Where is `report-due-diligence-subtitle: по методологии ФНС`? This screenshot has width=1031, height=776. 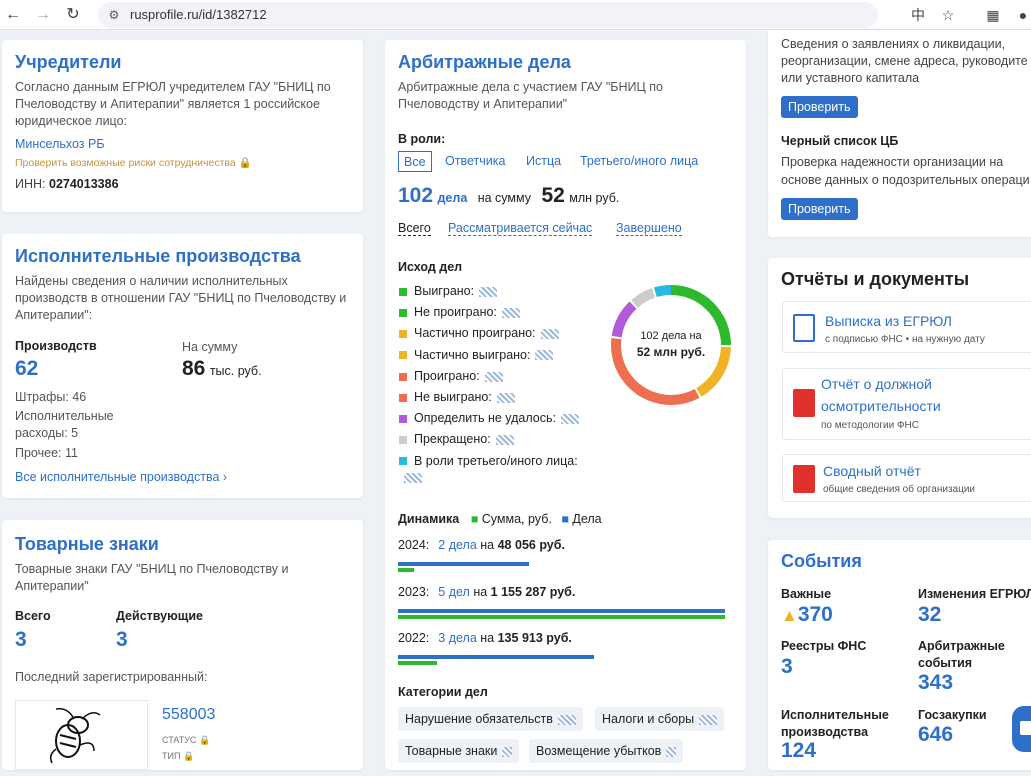 report-due-diligence-subtitle: по методологии ФНС is located at coordinates (870, 425).